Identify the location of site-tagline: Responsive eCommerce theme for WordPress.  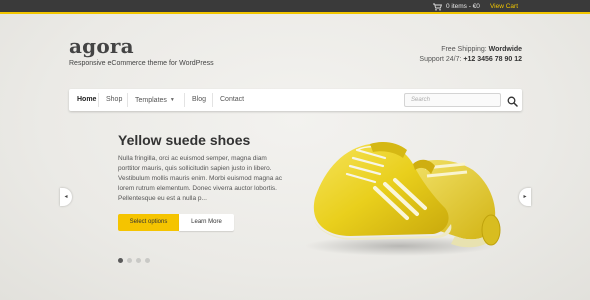
(141, 63).